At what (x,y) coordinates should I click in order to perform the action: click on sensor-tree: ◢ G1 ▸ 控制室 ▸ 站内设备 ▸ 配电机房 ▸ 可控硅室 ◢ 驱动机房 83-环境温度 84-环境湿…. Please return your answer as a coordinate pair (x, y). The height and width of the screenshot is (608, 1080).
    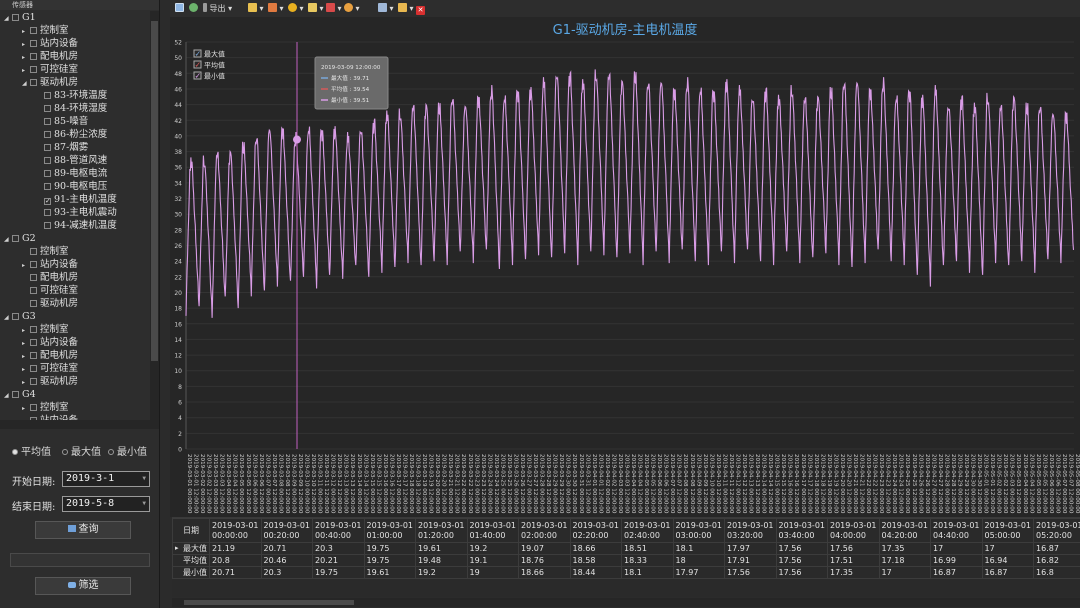
    Looking at the image, I should click on (75, 220).